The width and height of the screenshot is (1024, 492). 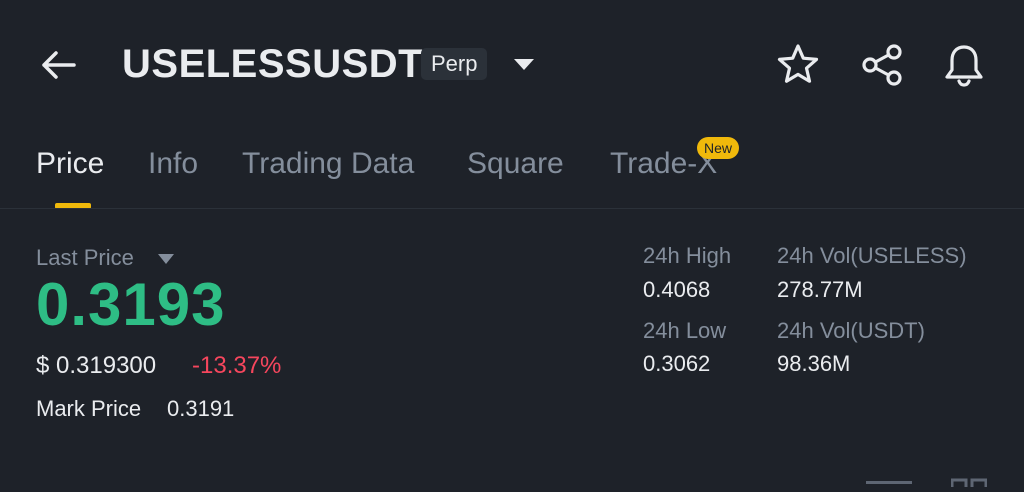 What do you see at coordinates (677, 363) in the screenshot?
I see `low-24h-value: 0.3062` at bounding box center [677, 363].